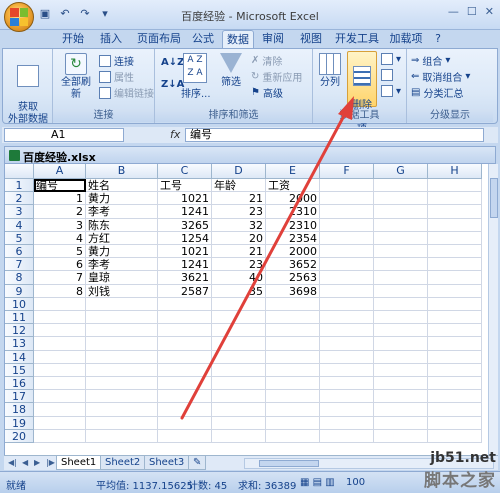  What do you see at coordinates (293, 278) in the screenshot?
I see `cell-e8: 2563` at bounding box center [293, 278].